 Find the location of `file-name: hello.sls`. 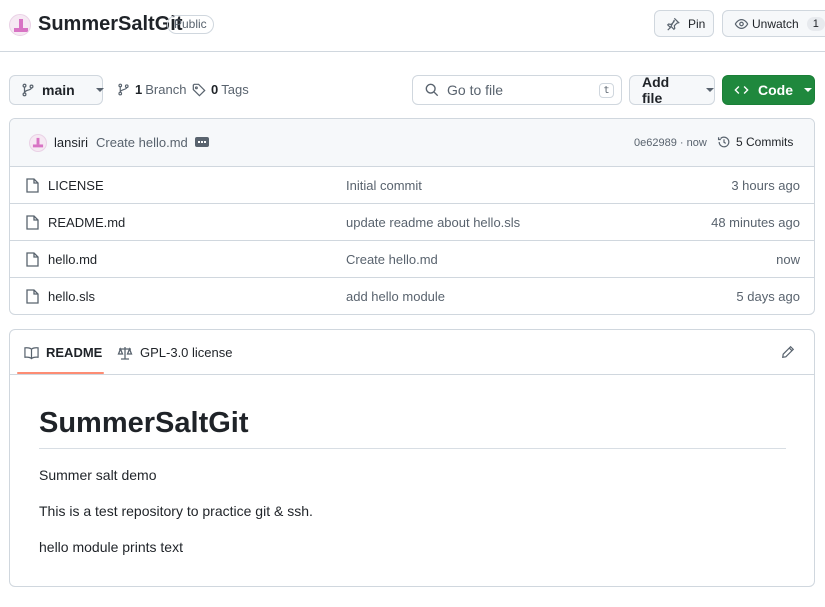

file-name: hello.sls is located at coordinates (71, 296).